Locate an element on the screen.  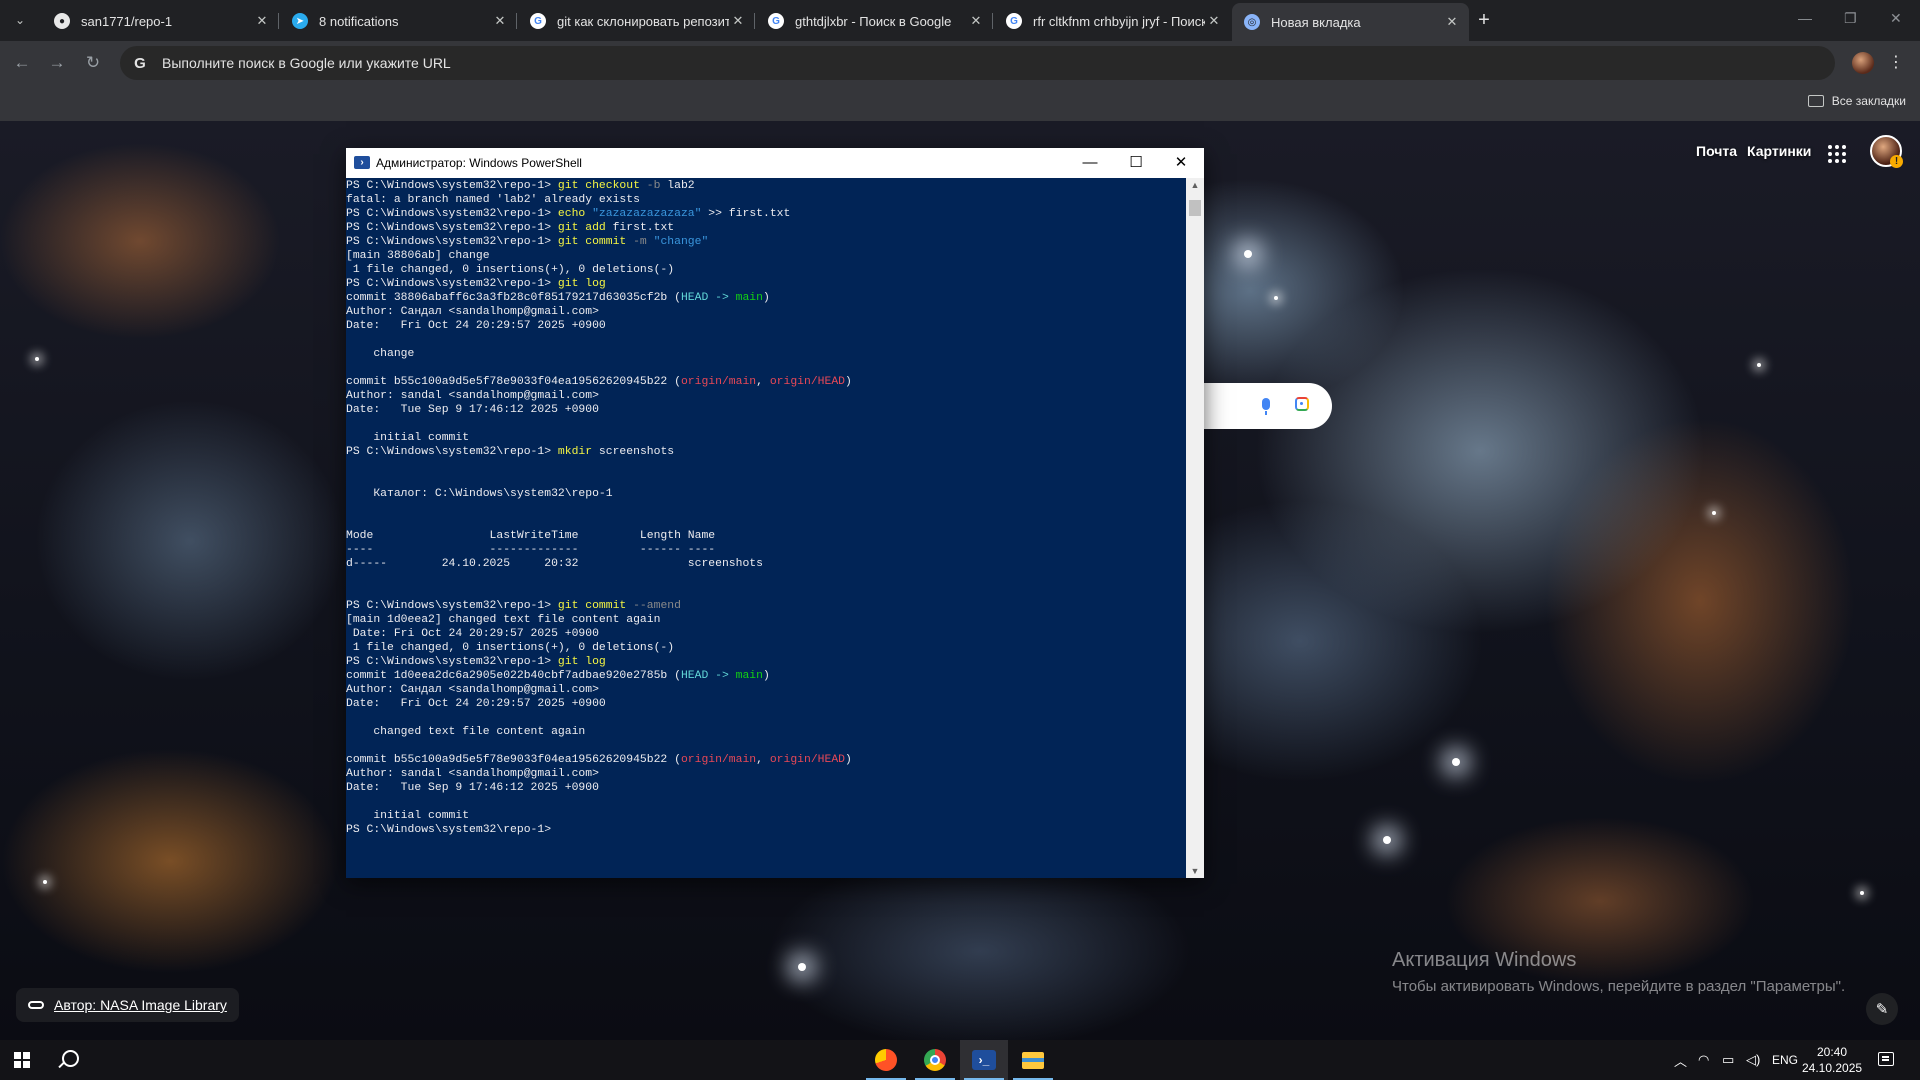
search-icon is located at coordinates (70, 1058).